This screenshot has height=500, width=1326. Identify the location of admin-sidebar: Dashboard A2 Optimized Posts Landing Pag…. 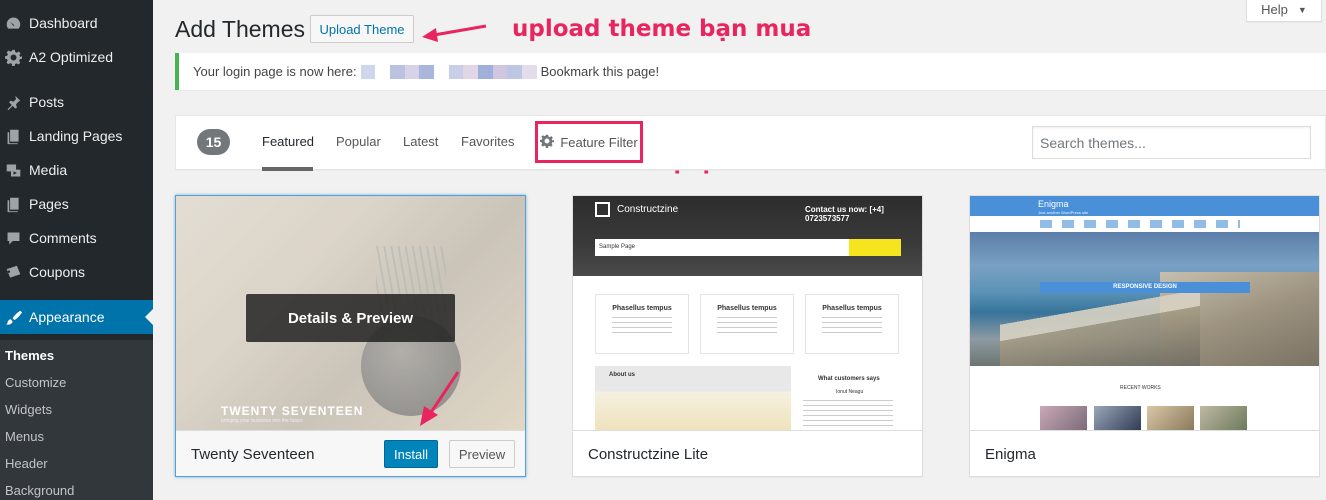
(76, 250).